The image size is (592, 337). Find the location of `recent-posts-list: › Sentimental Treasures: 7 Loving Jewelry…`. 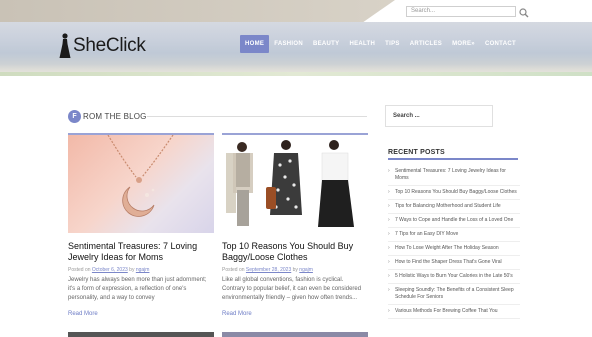

recent-posts-list: › Sentimental Treasures: 7 Loving Jewelry… is located at coordinates (454, 245).